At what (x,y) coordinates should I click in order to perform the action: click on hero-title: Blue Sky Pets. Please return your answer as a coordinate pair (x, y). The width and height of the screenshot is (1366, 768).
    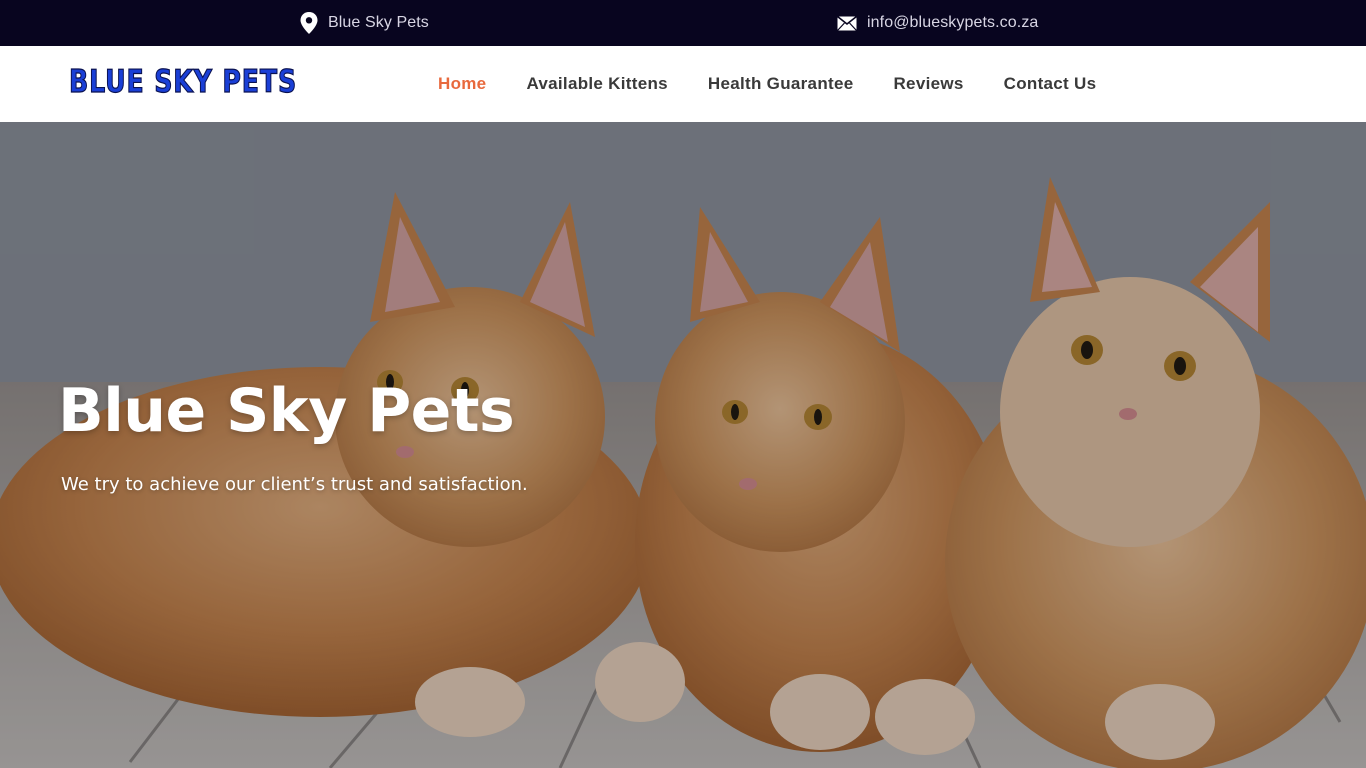
    Looking at the image, I should click on (286, 411).